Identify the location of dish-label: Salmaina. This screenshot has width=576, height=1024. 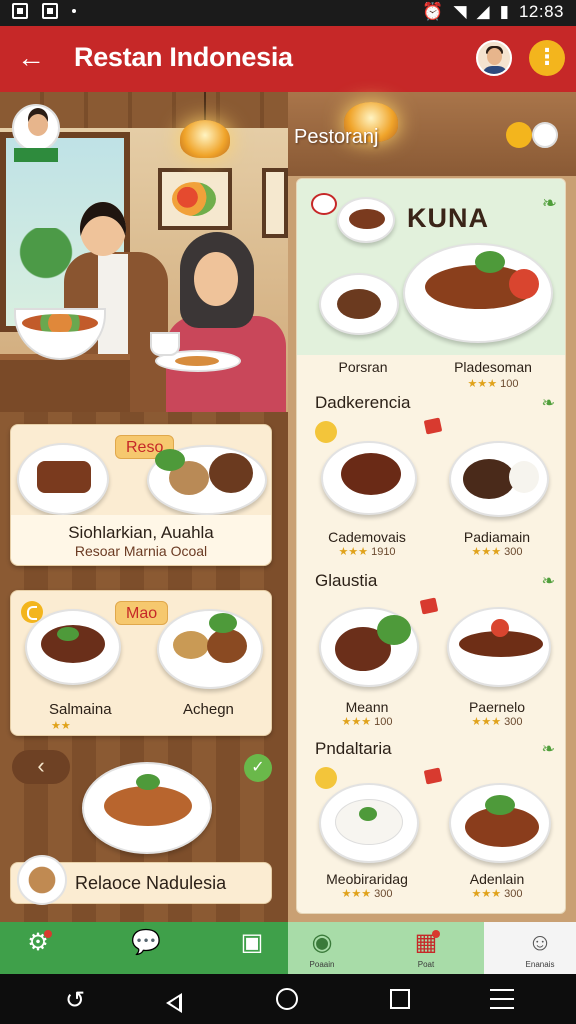
(80, 709).